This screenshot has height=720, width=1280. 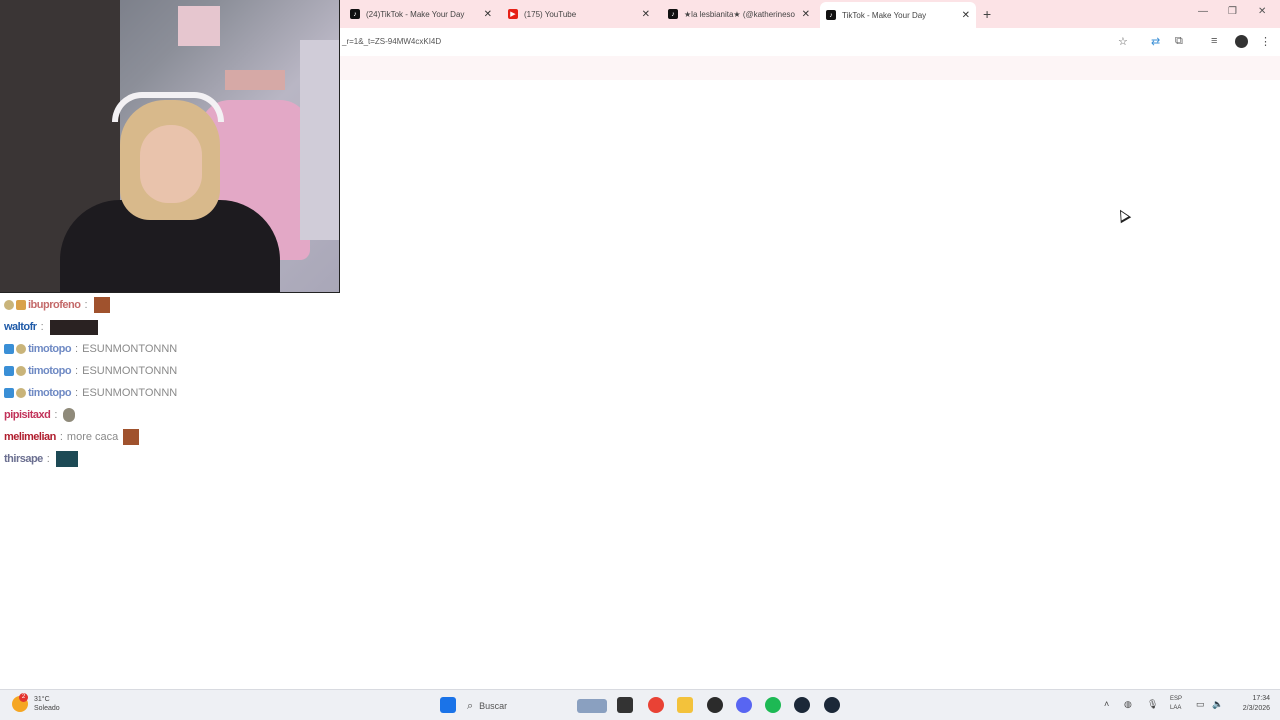 I want to click on shelf-toys, so click(x=255, y=80).